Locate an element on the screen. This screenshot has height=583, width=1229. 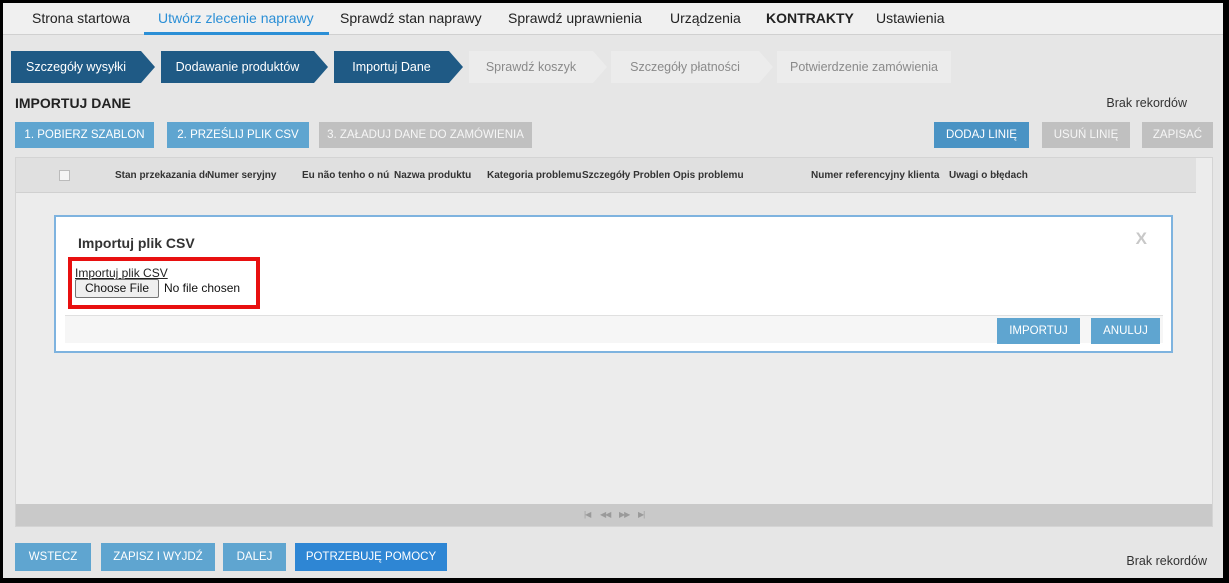
column-header-error-notes: Uwagi o błędach is located at coordinates (1009, 175).